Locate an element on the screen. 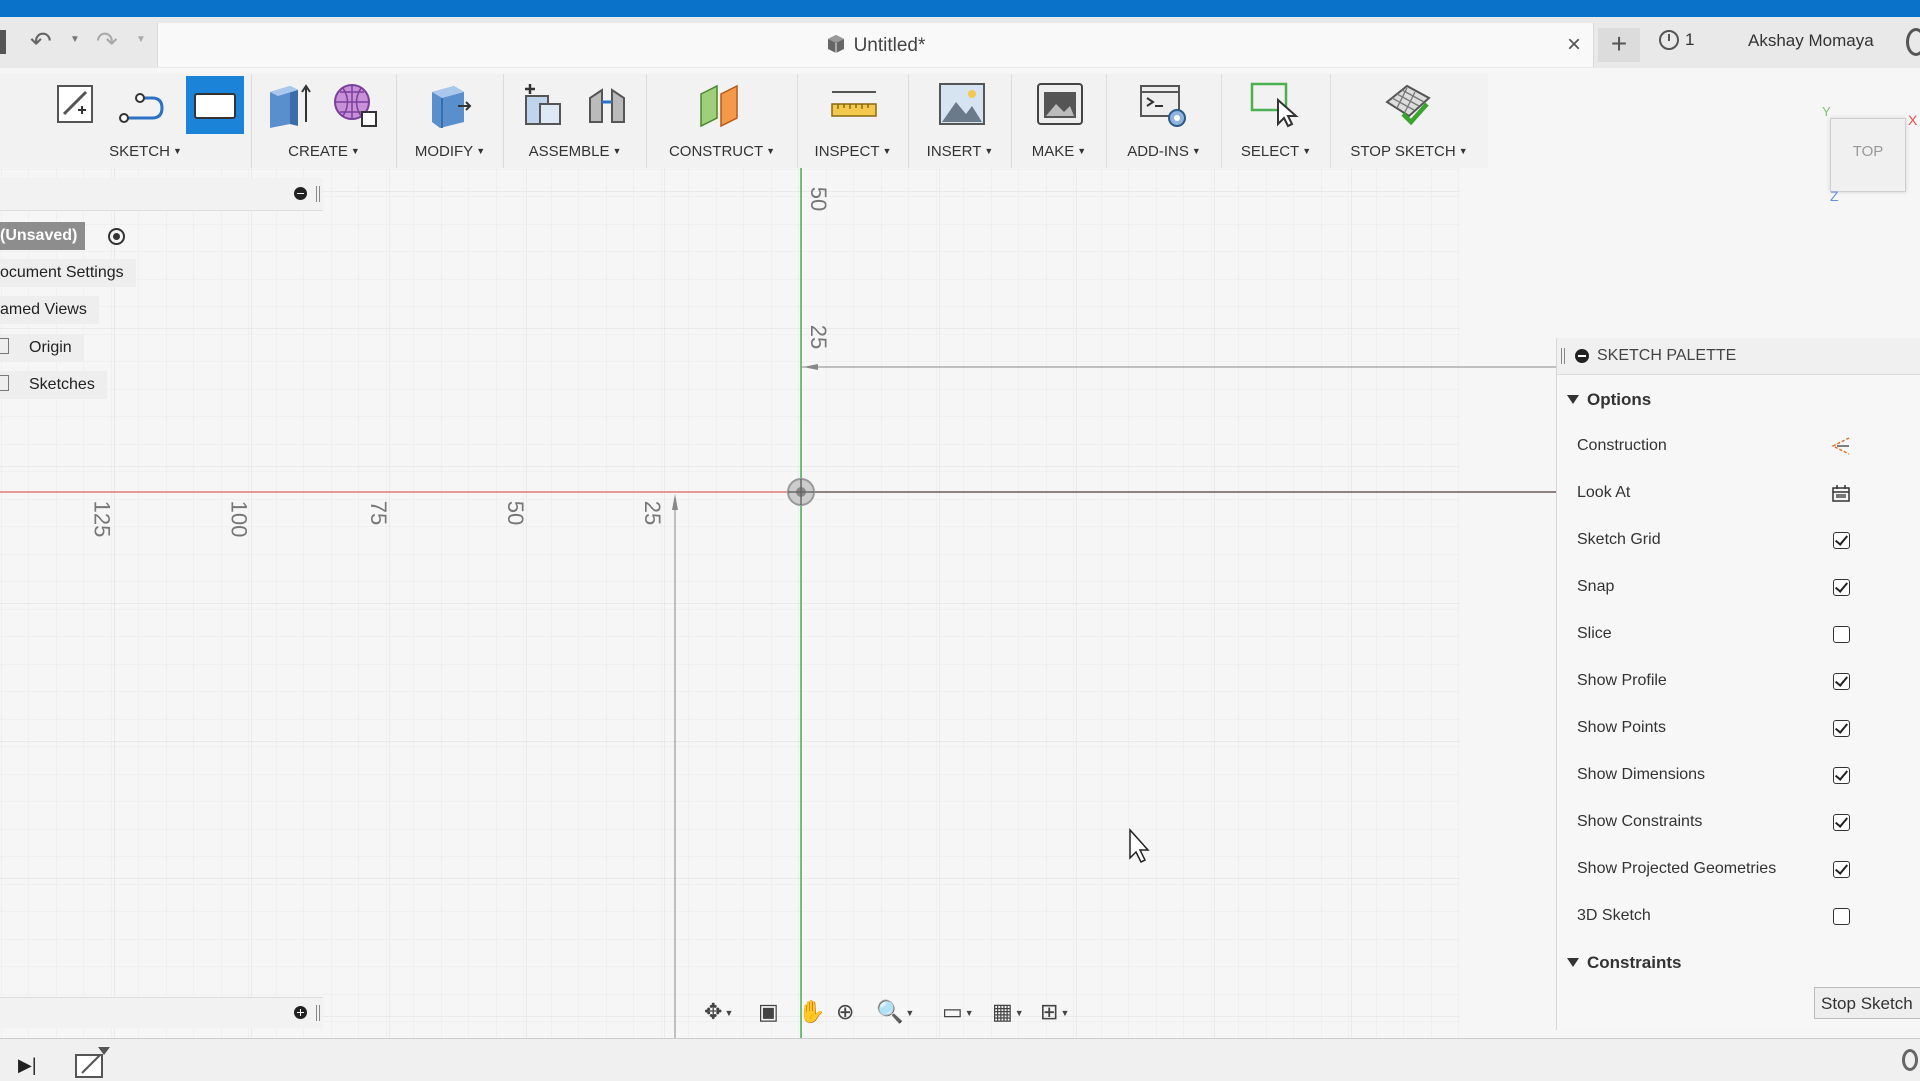 This screenshot has width=1920, height=1081. offset-plane-icon is located at coordinates (721, 104).